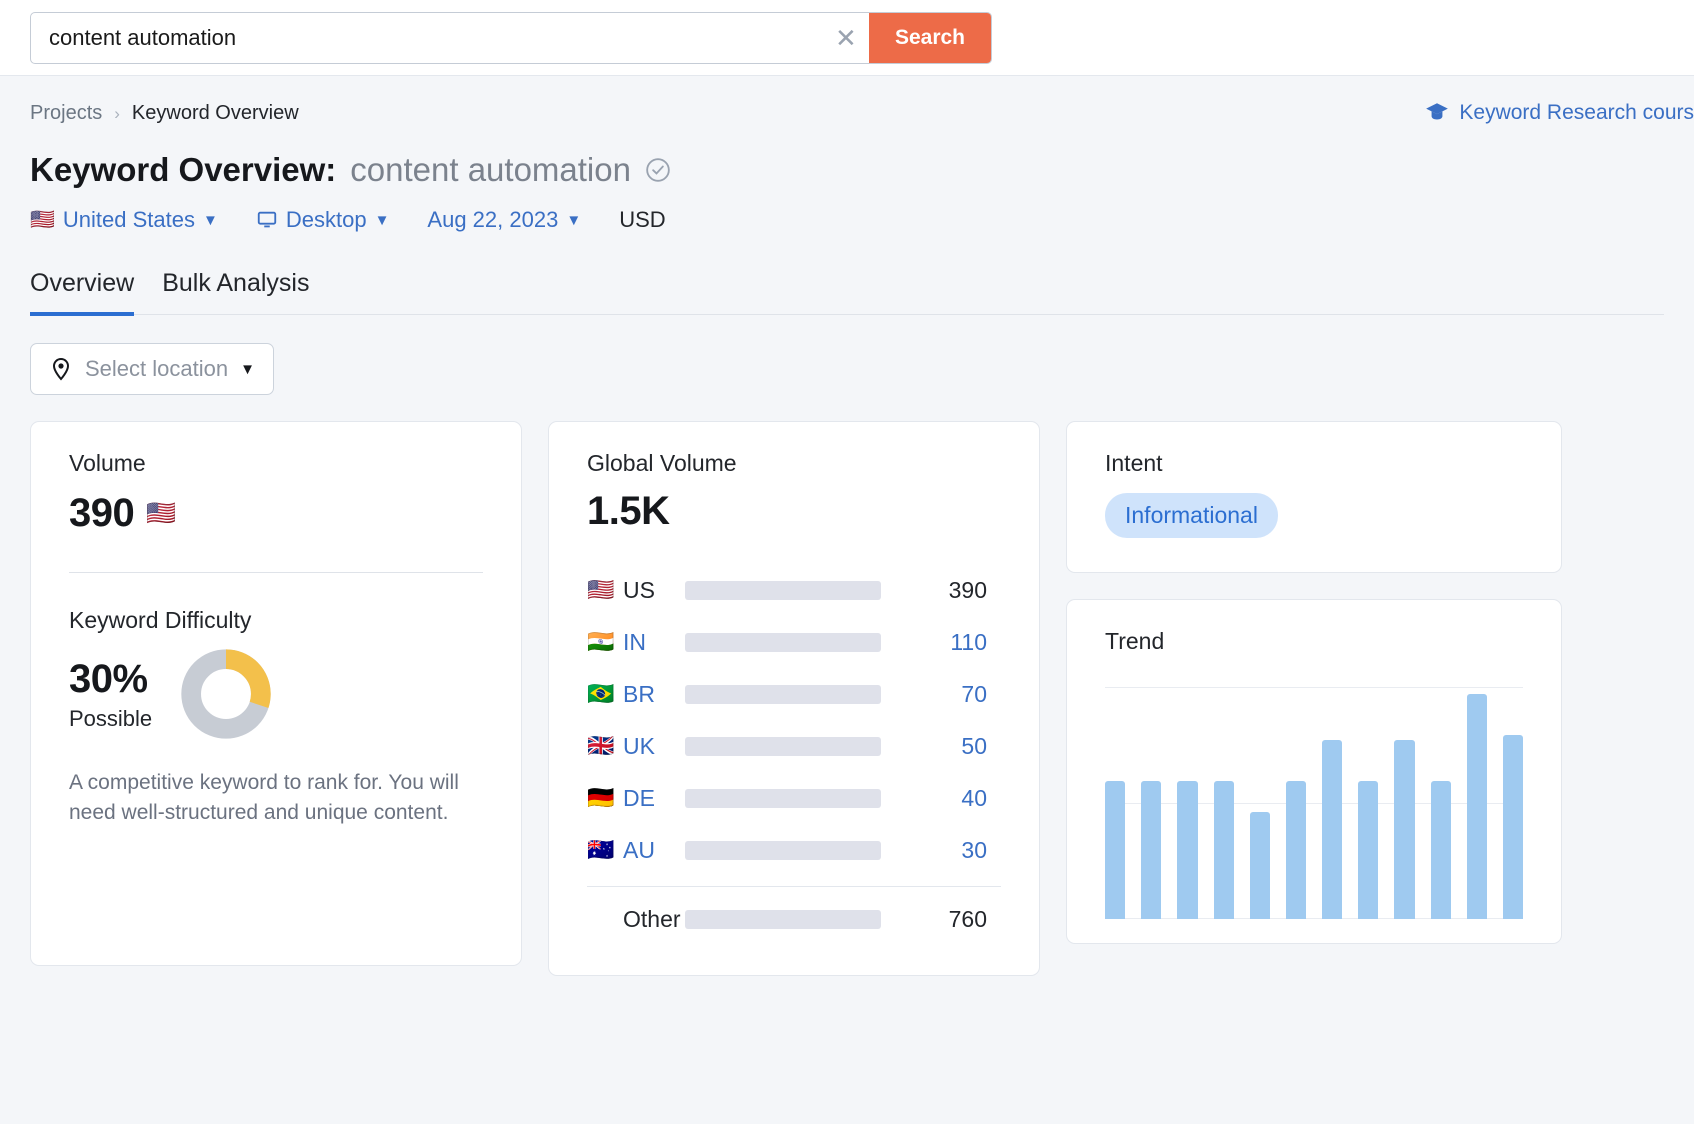 The image size is (1694, 1124). Describe the element at coordinates (157, 368) in the screenshot. I see `location-placeholder: Select location` at that location.